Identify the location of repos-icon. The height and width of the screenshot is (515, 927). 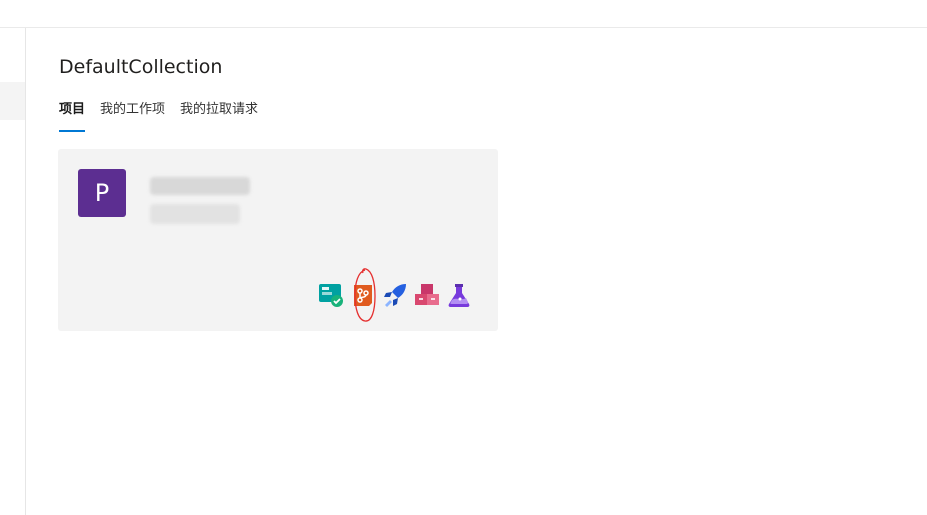
(363, 295).